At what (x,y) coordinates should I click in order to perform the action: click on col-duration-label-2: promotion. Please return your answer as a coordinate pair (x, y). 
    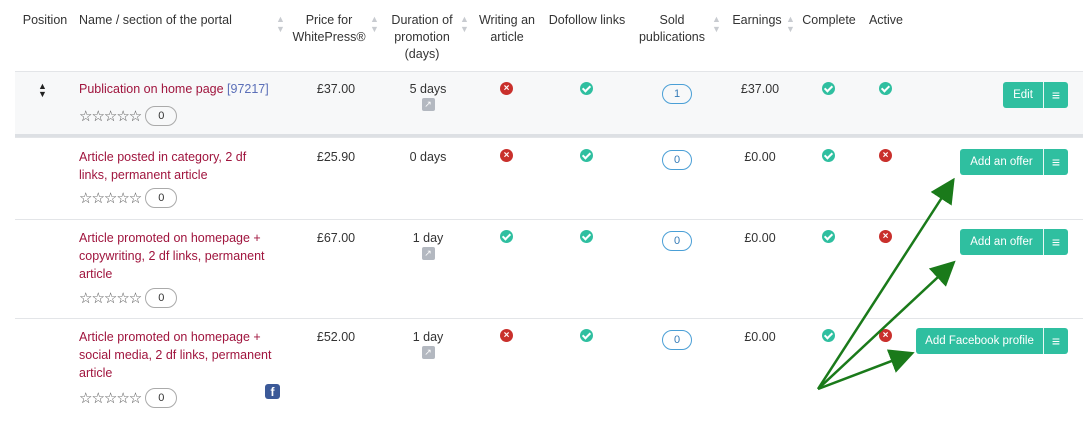
    Looking at the image, I should click on (422, 37).